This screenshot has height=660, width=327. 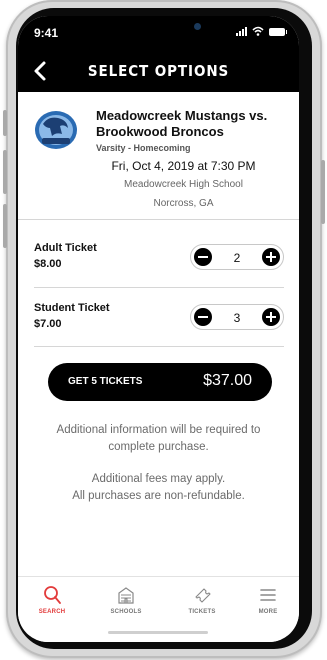 I want to click on school-icon, so click(x=126, y=595).